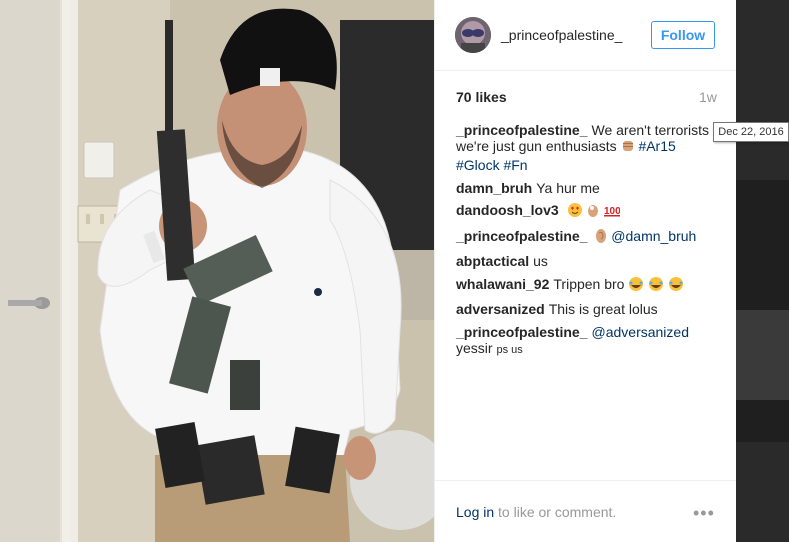  Describe the element at coordinates (641, 332) in the screenshot. I see `mention-link: @adversanized` at that location.